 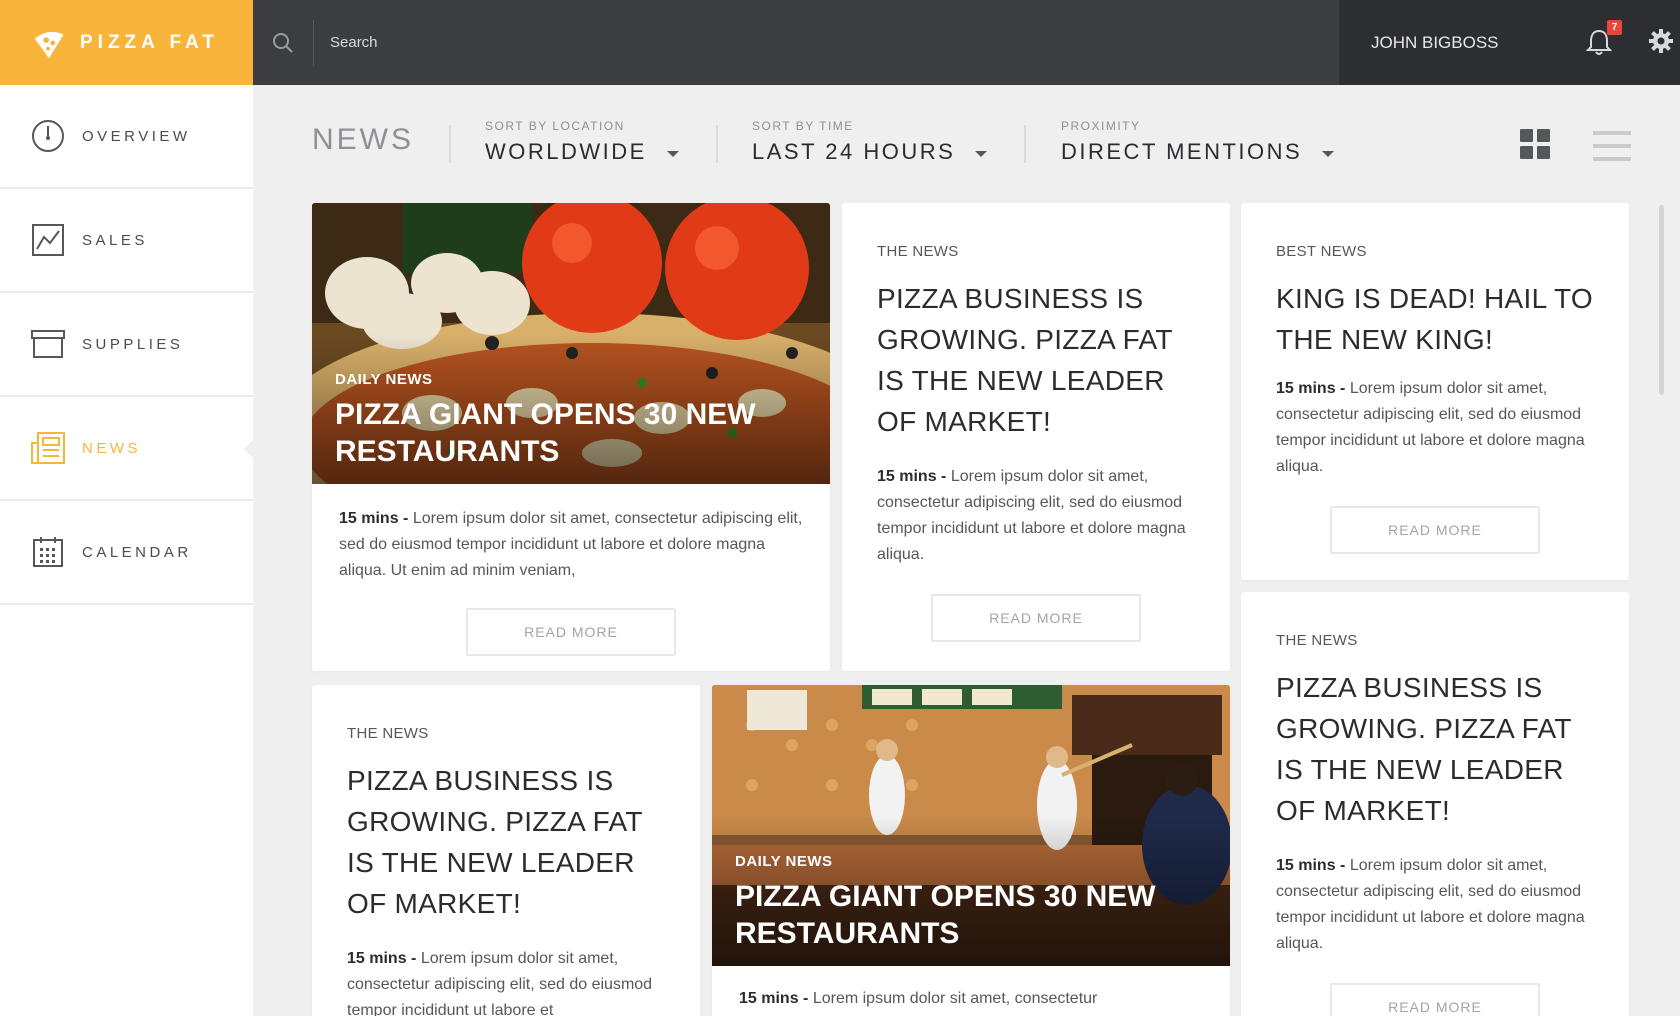 I want to click on sidebar-item-calendar: CALENDAR, so click(x=126, y=553).